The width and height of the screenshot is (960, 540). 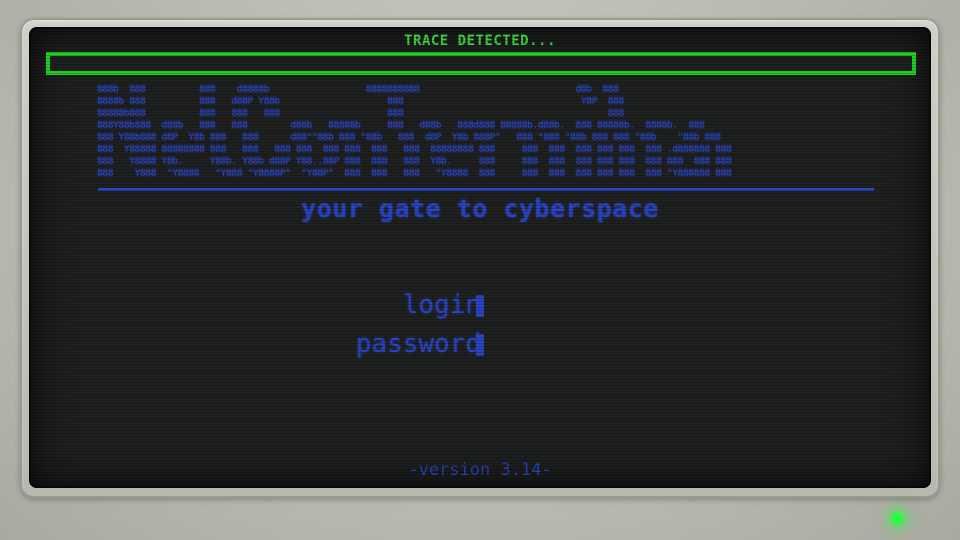 I want to click on login-label: login, so click(x=441, y=305).